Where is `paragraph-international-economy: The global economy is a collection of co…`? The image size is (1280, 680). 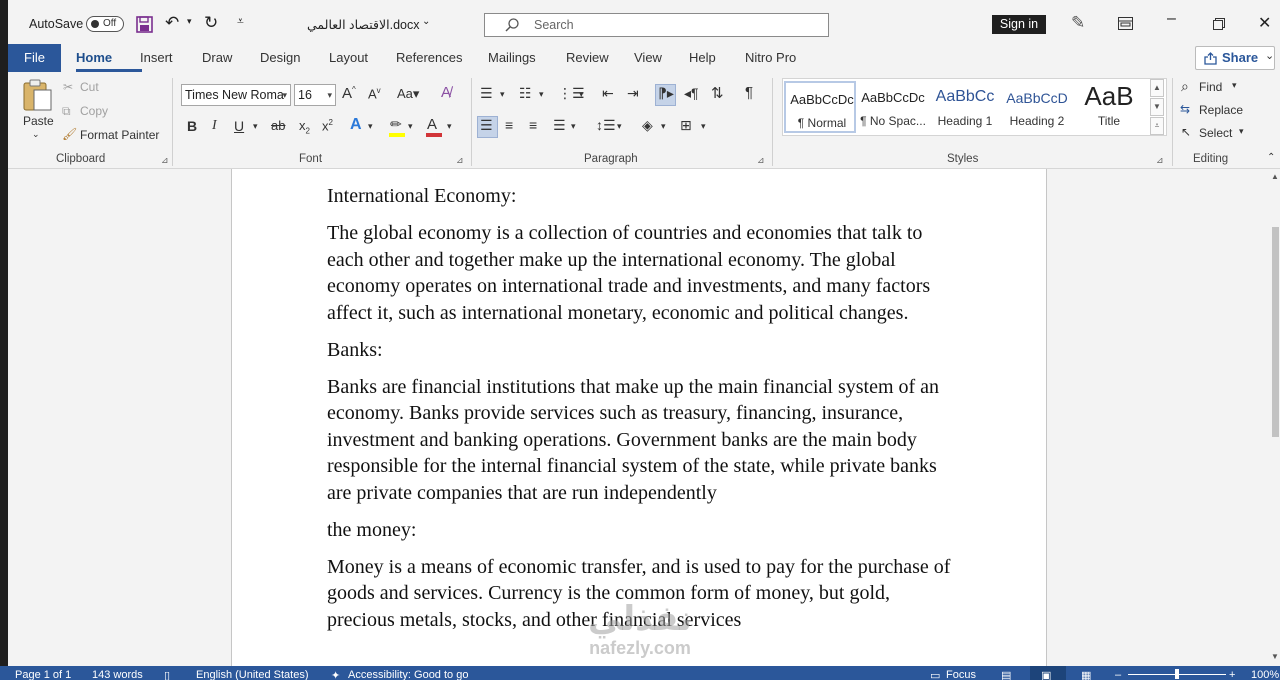 paragraph-international-economy: The global economy is a collection of co… is located at coordinates (639, 273).